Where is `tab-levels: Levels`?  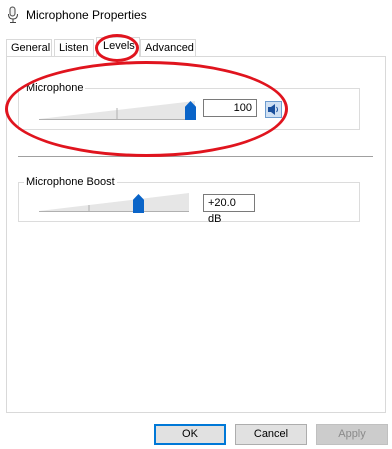
tab-levels: Levels is located at coordinates (118, 47).